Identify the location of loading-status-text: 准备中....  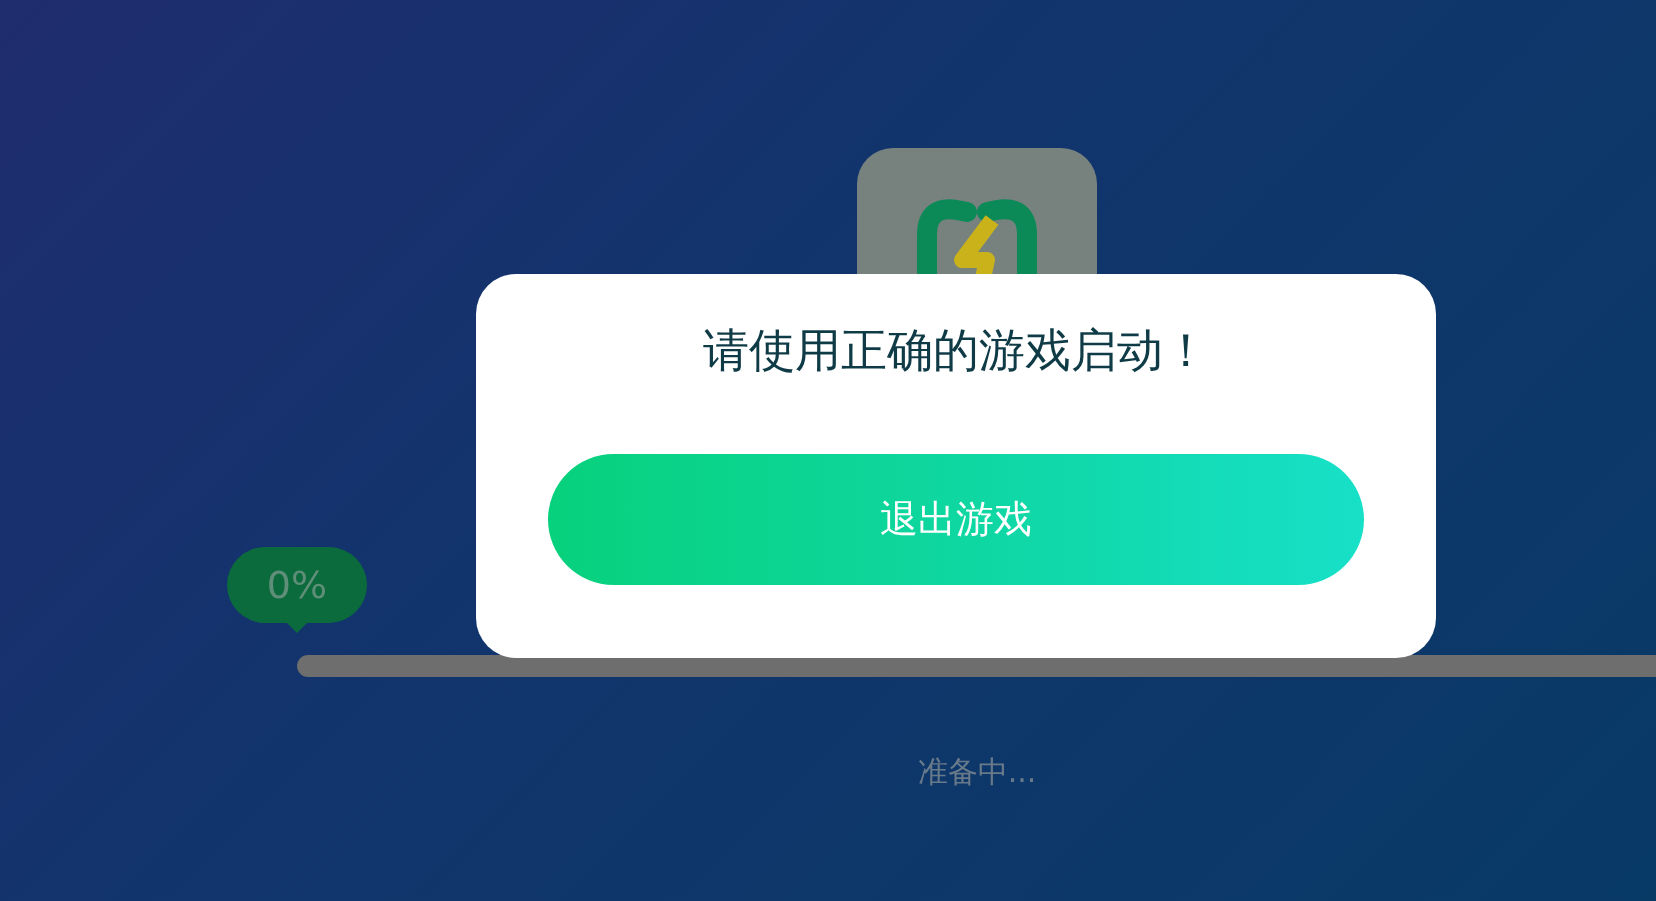
(977, 772).